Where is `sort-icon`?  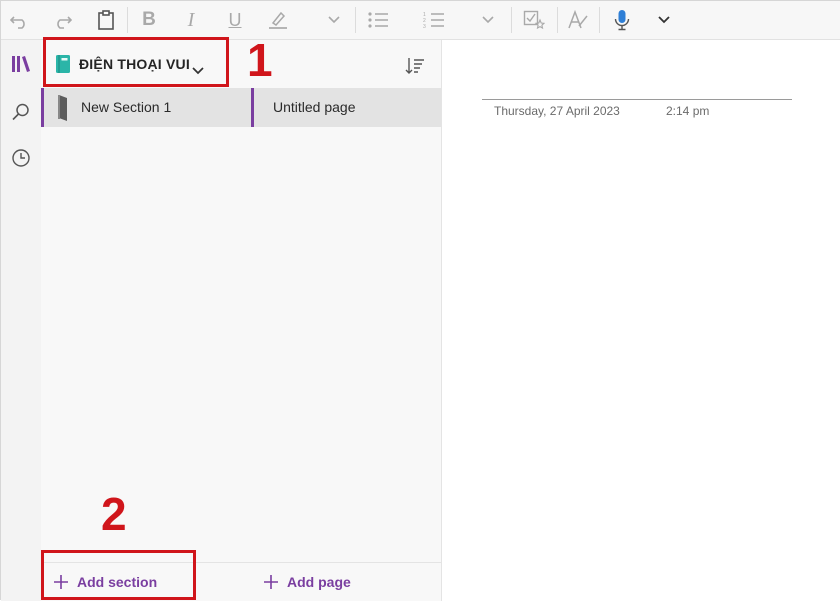
sort-icon is located at coordinates (414, 66).